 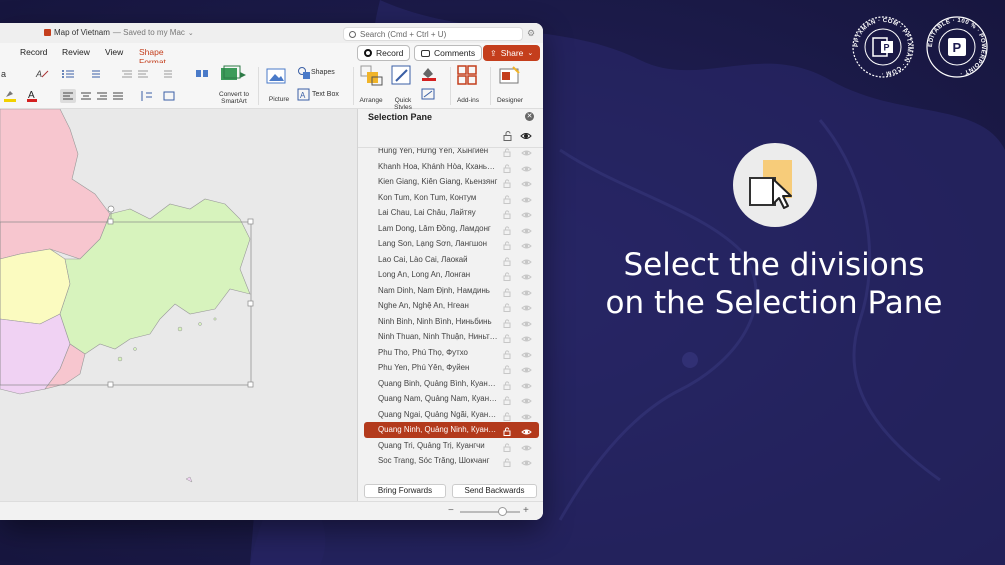 What do you see at coordinates (423, 305) in the screenshot?
I see `selection-item-name: Nghe An, Nghệ An, Нгеан` at bounding box center [423, 305].